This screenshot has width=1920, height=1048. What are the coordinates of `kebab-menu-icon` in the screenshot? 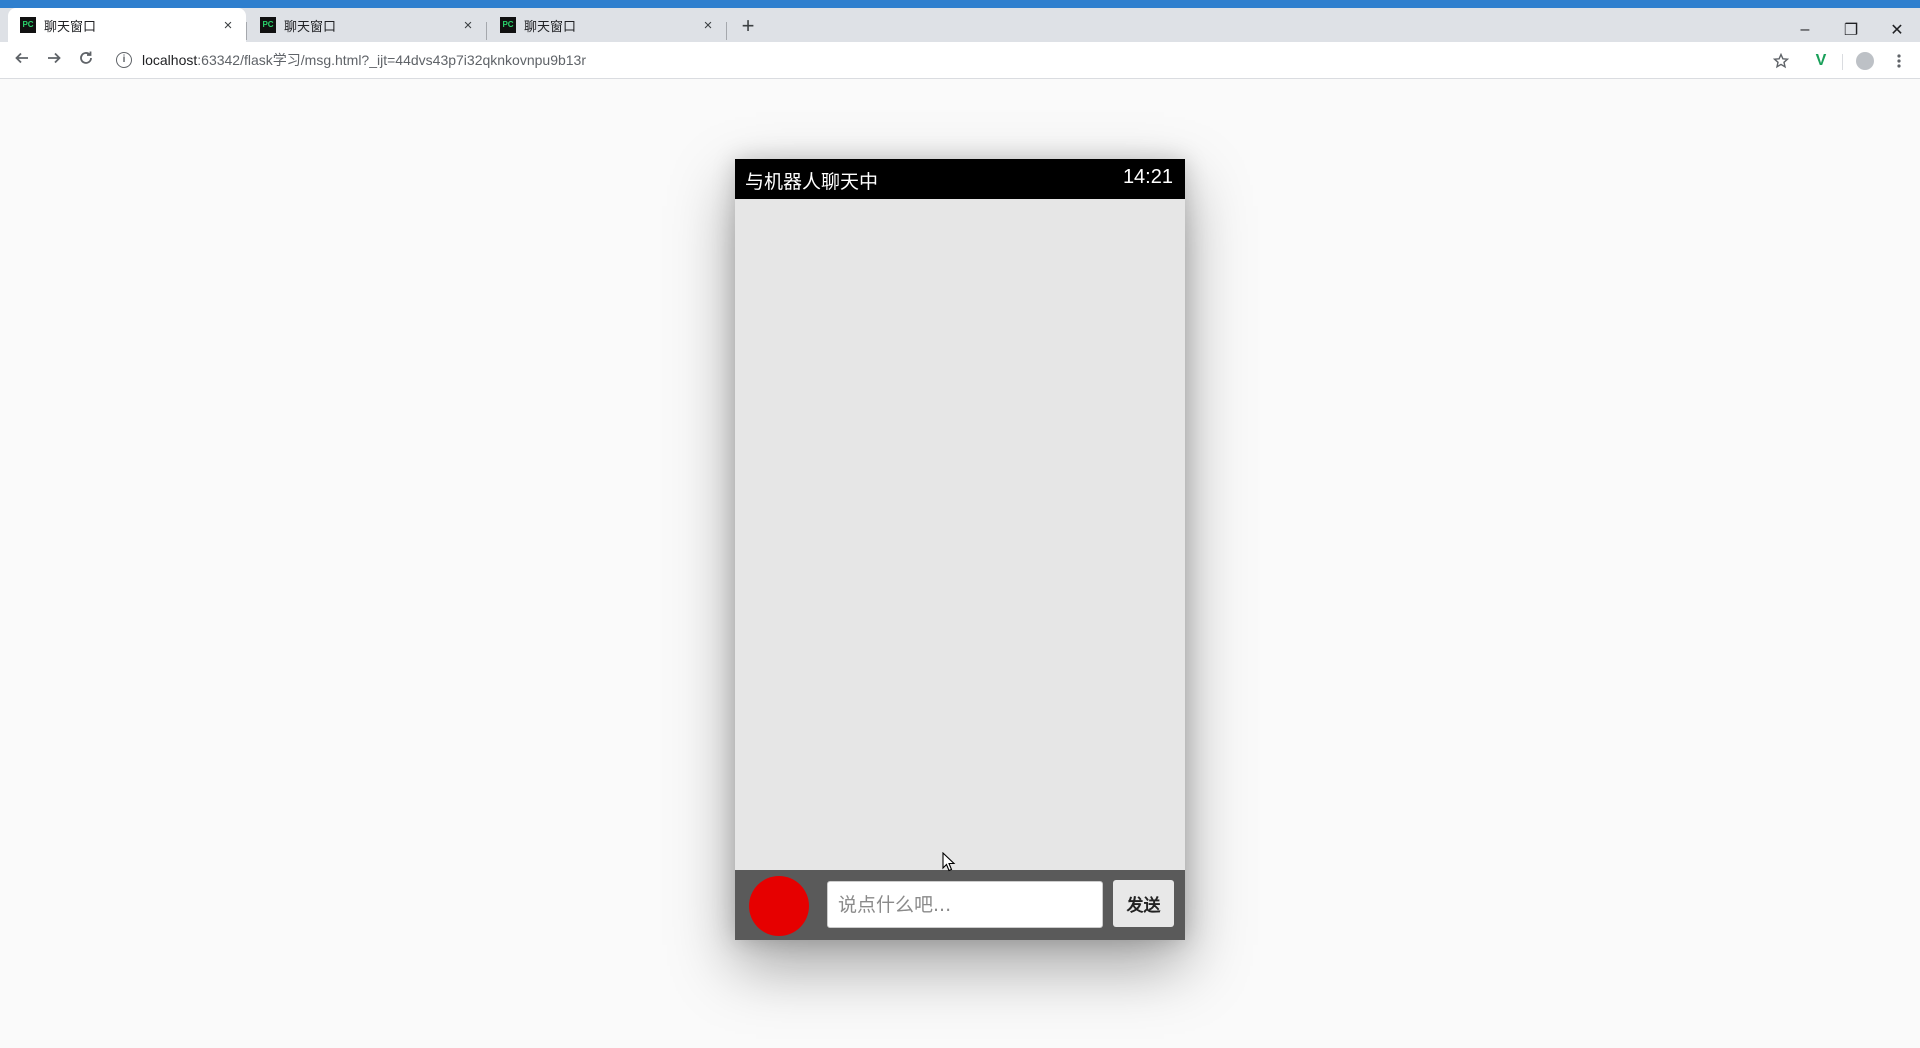 It's located at (1899, 61).